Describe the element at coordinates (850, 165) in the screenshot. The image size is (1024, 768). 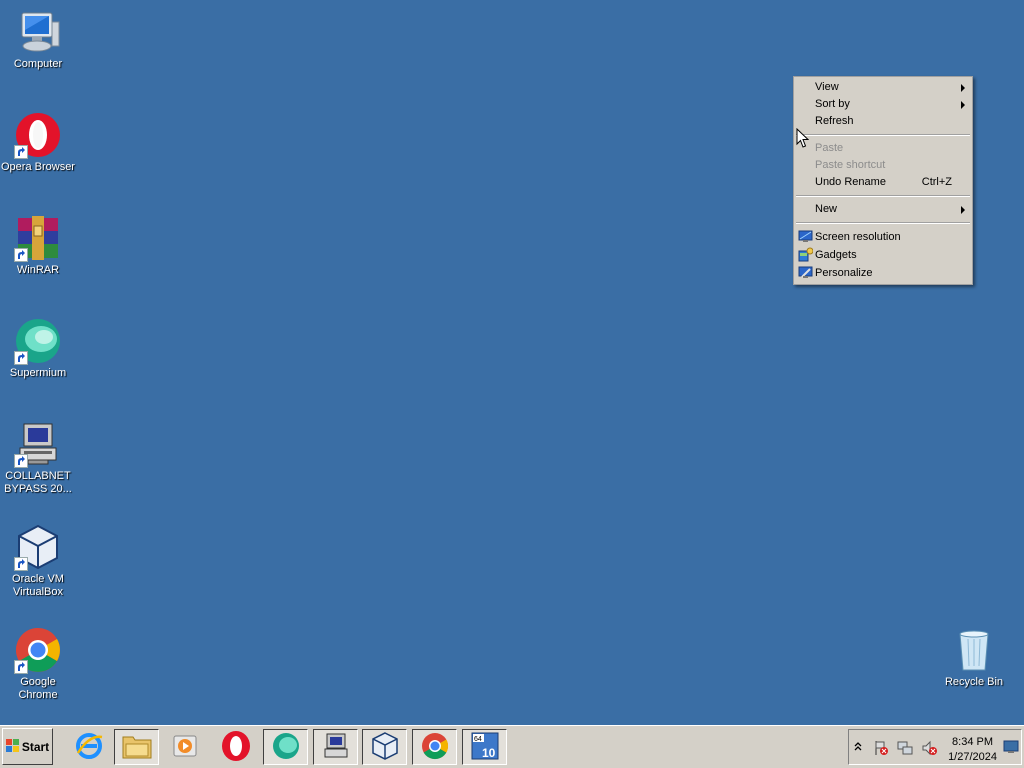
I see `menu-item-label: Paste shortcut` at that location.